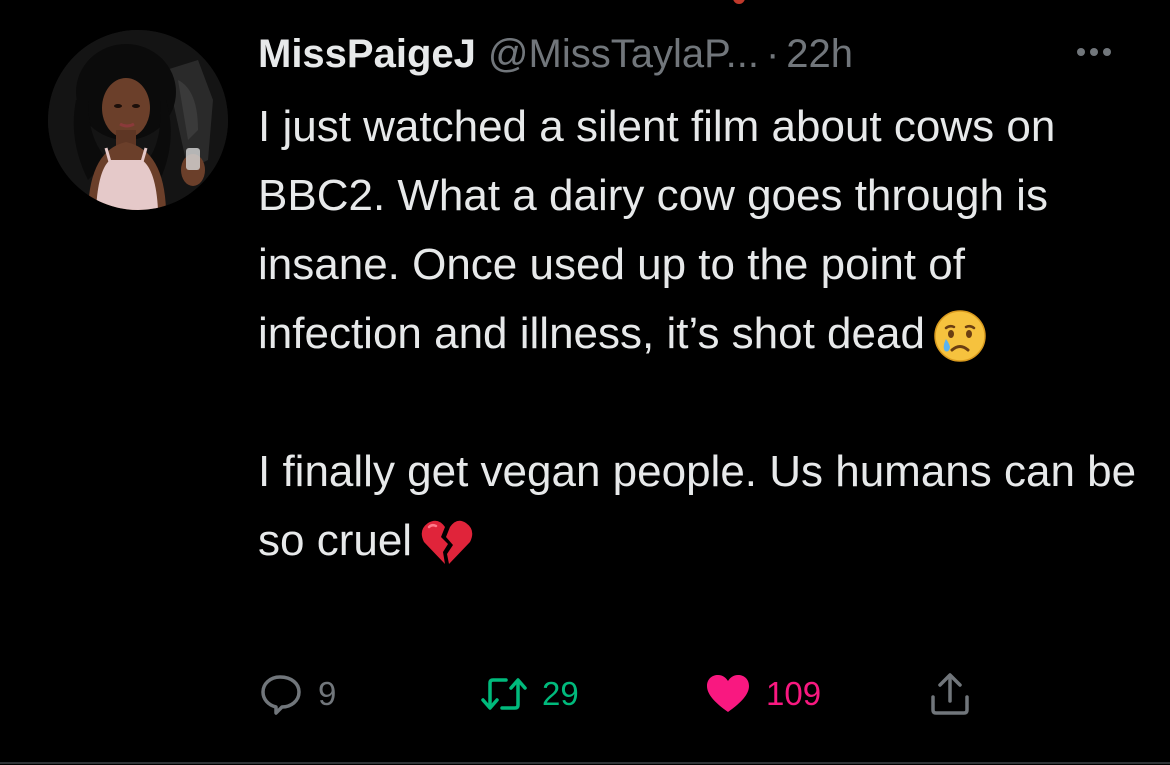 The width and height of the screenshot is (1170, 765). I want to click on broken-heart-icon, so click(447, 543).